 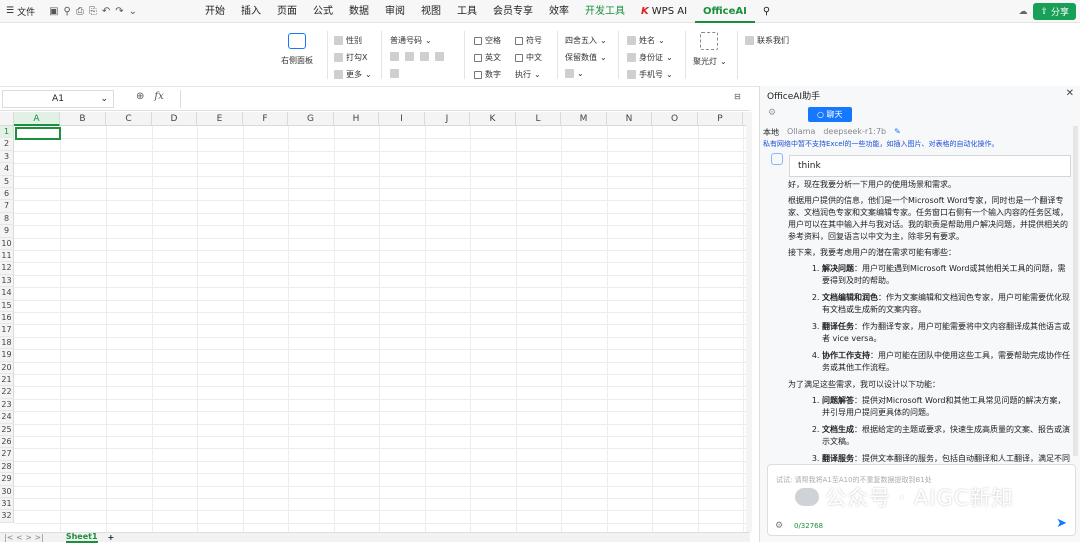 I want to click on tab-review: 审阅, so click(x=395, y=11).